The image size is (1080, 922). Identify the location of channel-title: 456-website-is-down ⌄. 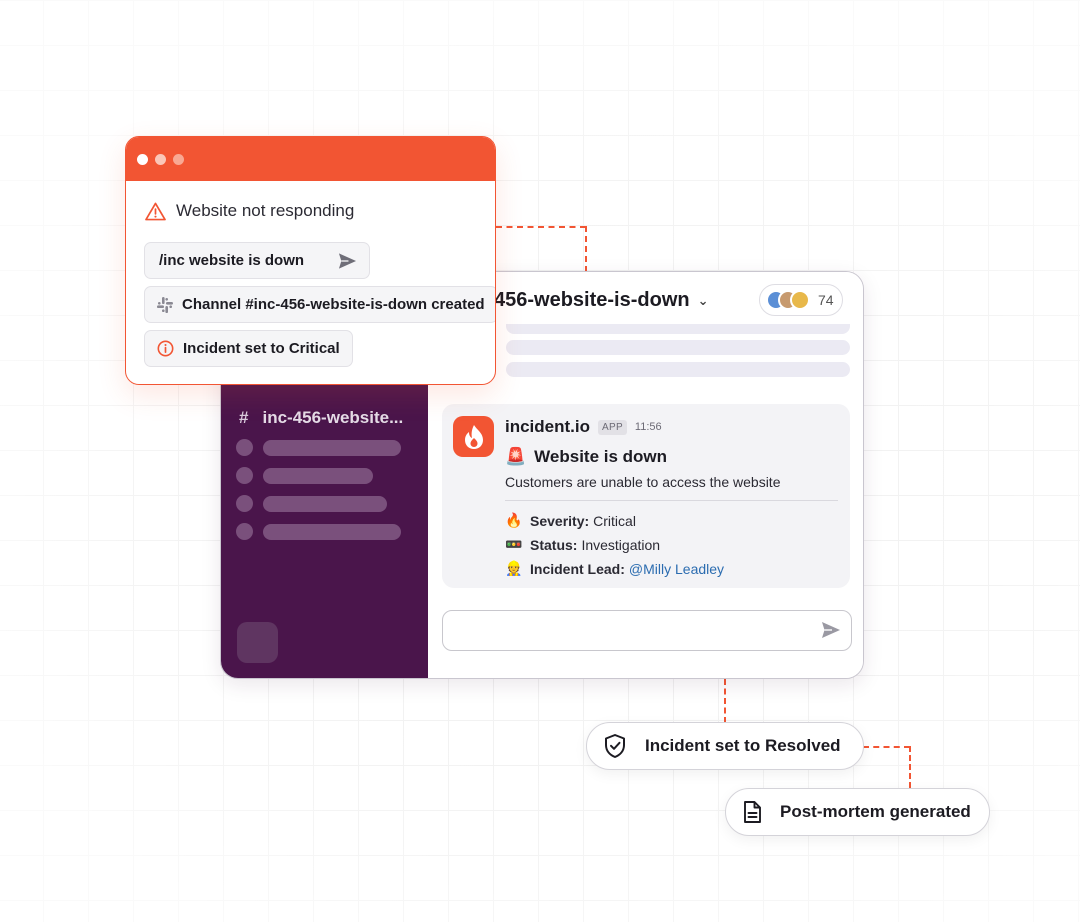
(601, 300).